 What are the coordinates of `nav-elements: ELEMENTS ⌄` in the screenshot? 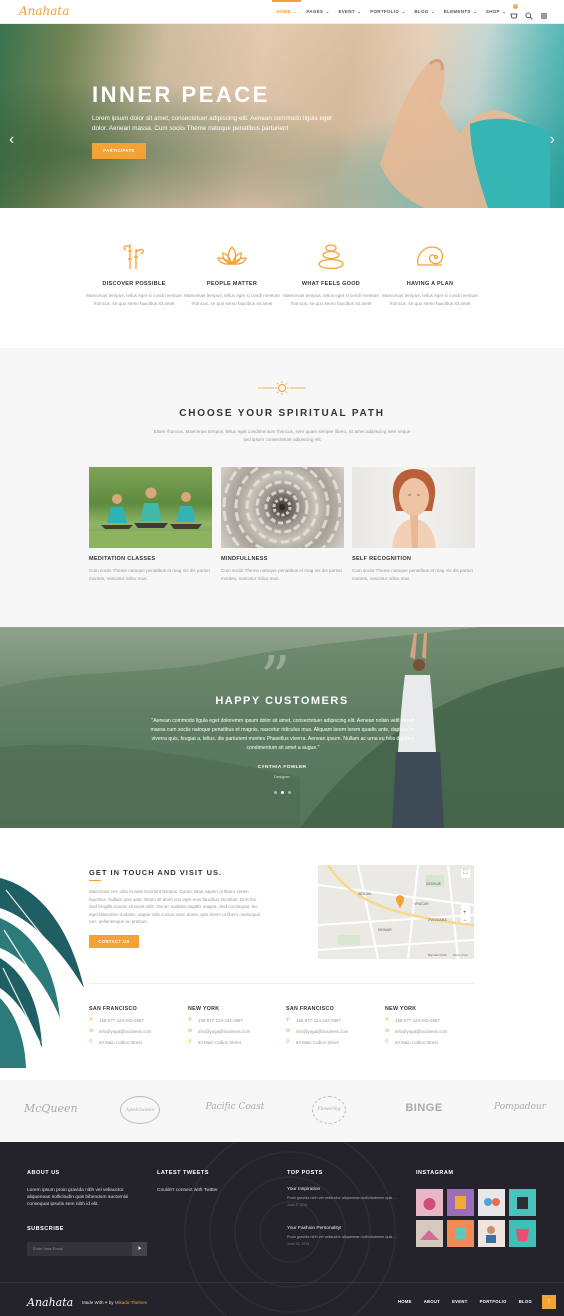 It's located at (460, 12).